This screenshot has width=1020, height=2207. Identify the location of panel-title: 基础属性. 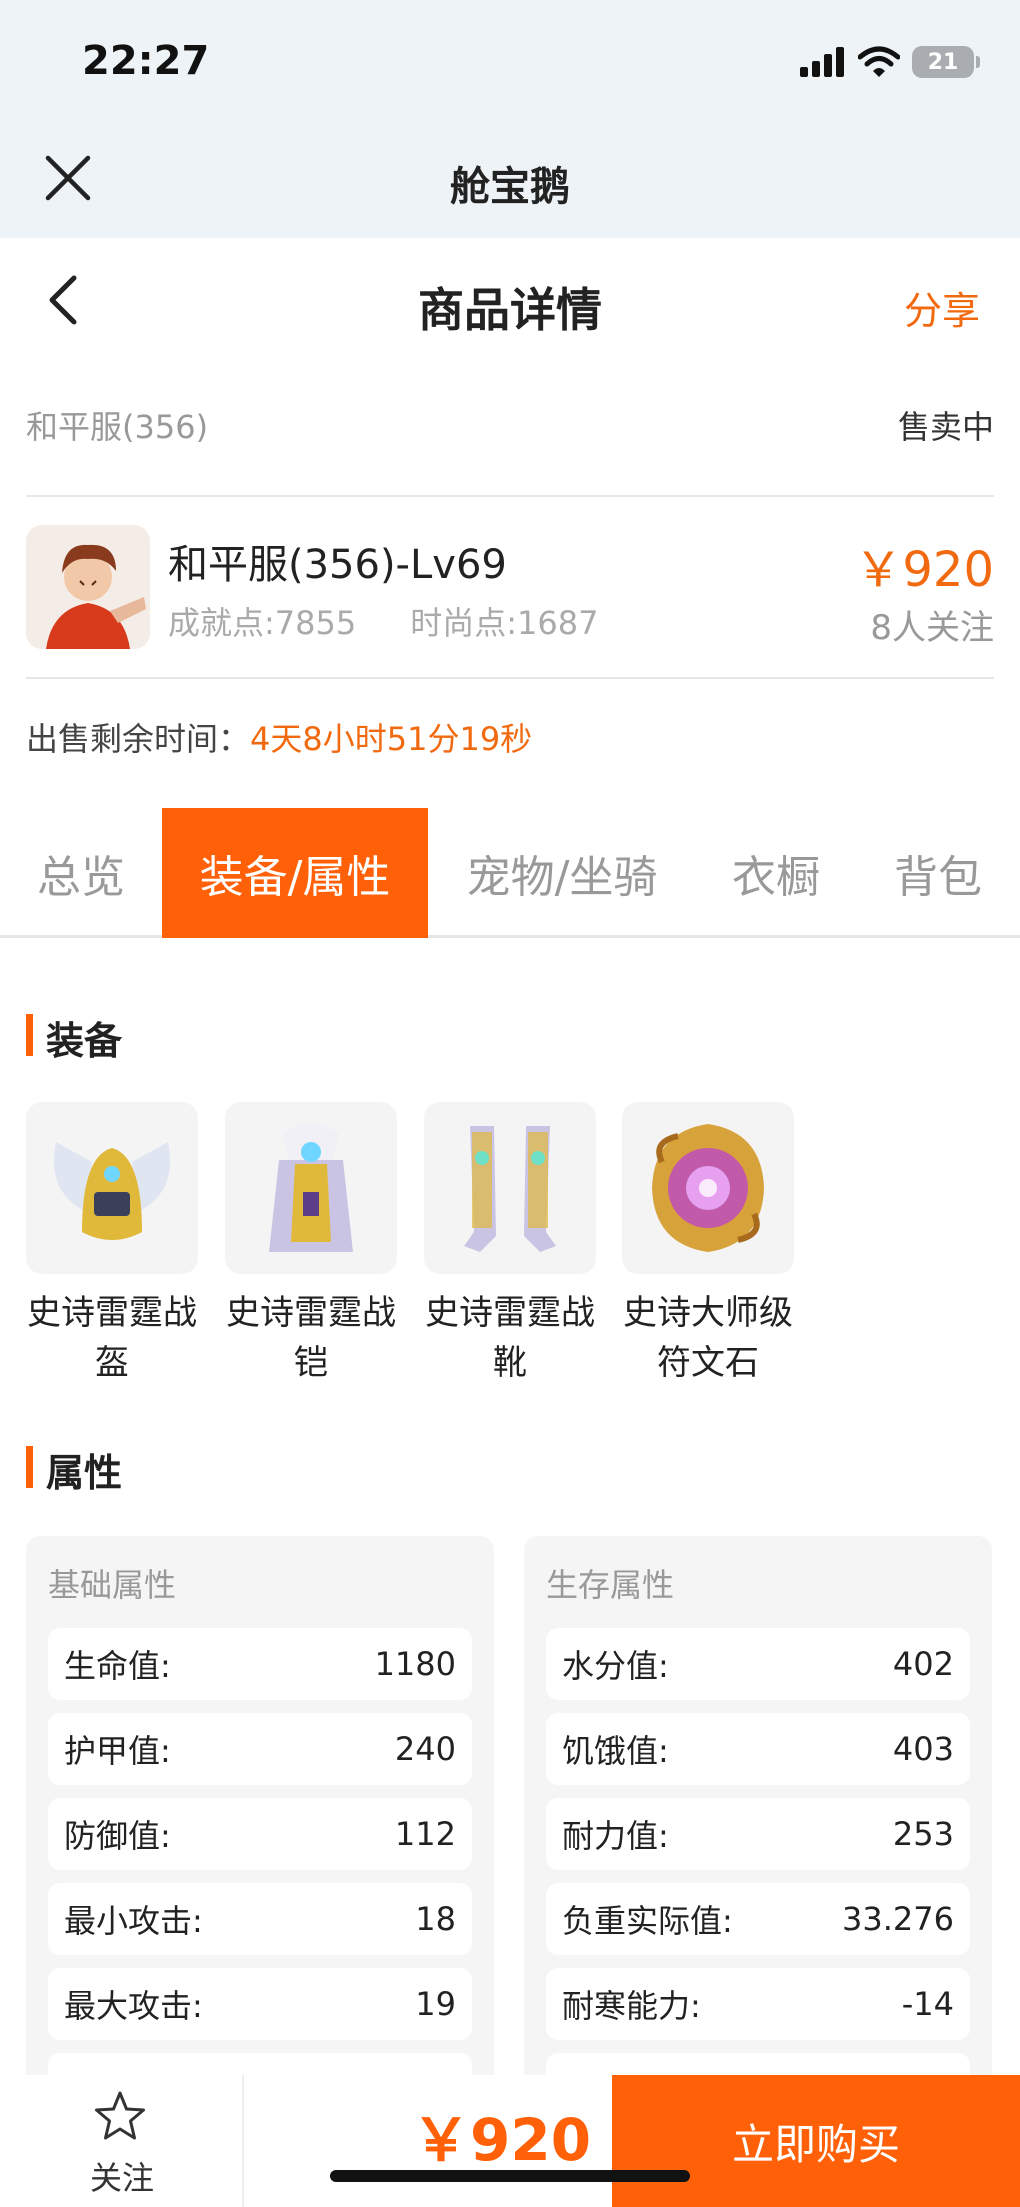
(112, 1585).